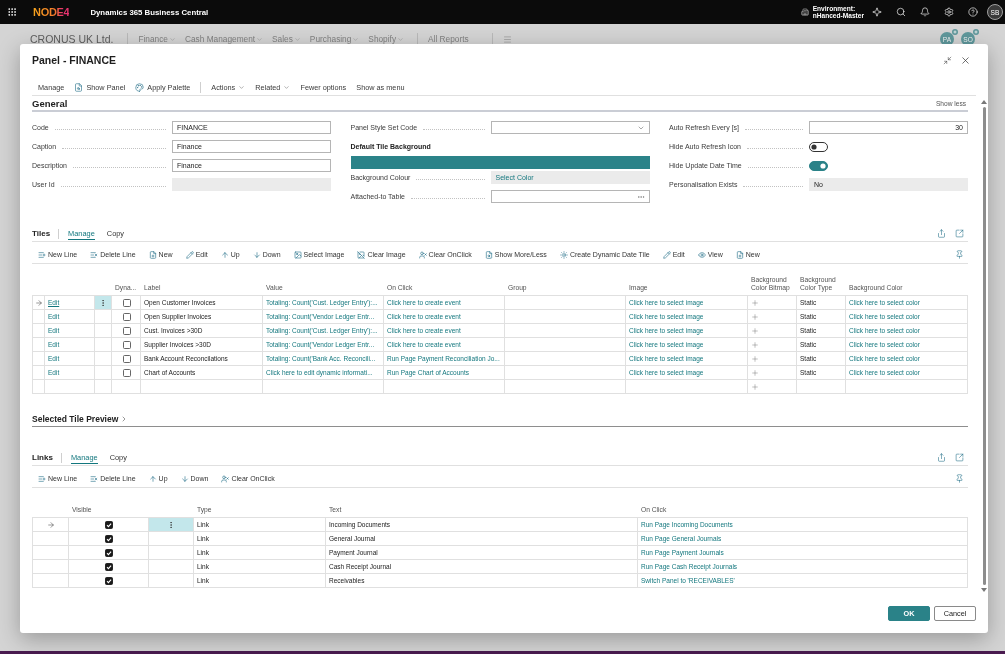 This screenshot has height=654, width=1005. I want to click on dialog-title: Panel - FINANCE, so click(74, 60).